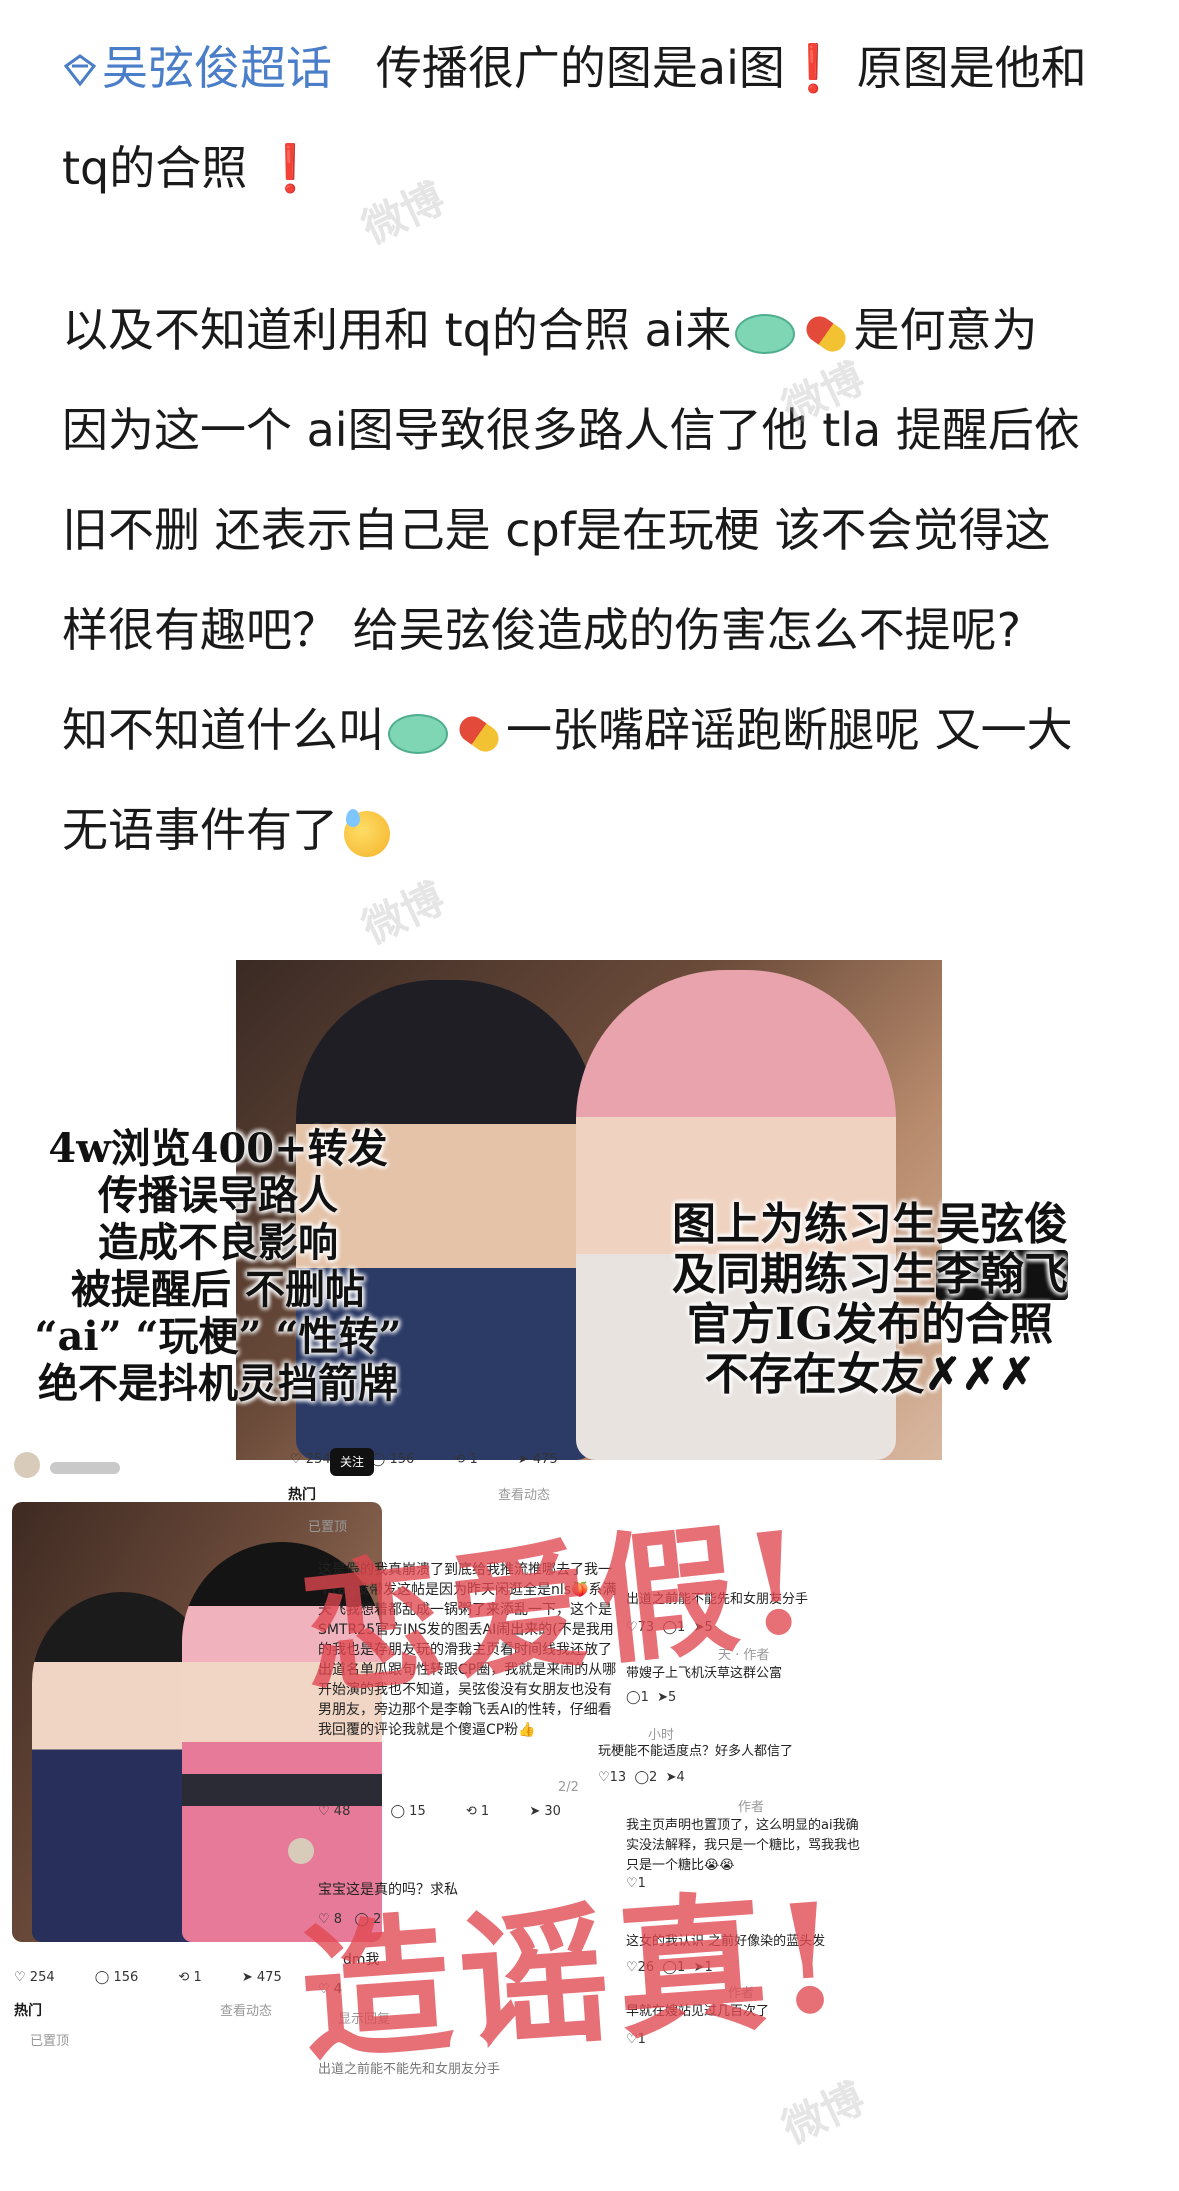 The width and height of the screenshot is (1179, 2191). Describe the element at coordinates (804, 1274) in the screenshot. I see `overlay-line: 及同期练习生` at that location.